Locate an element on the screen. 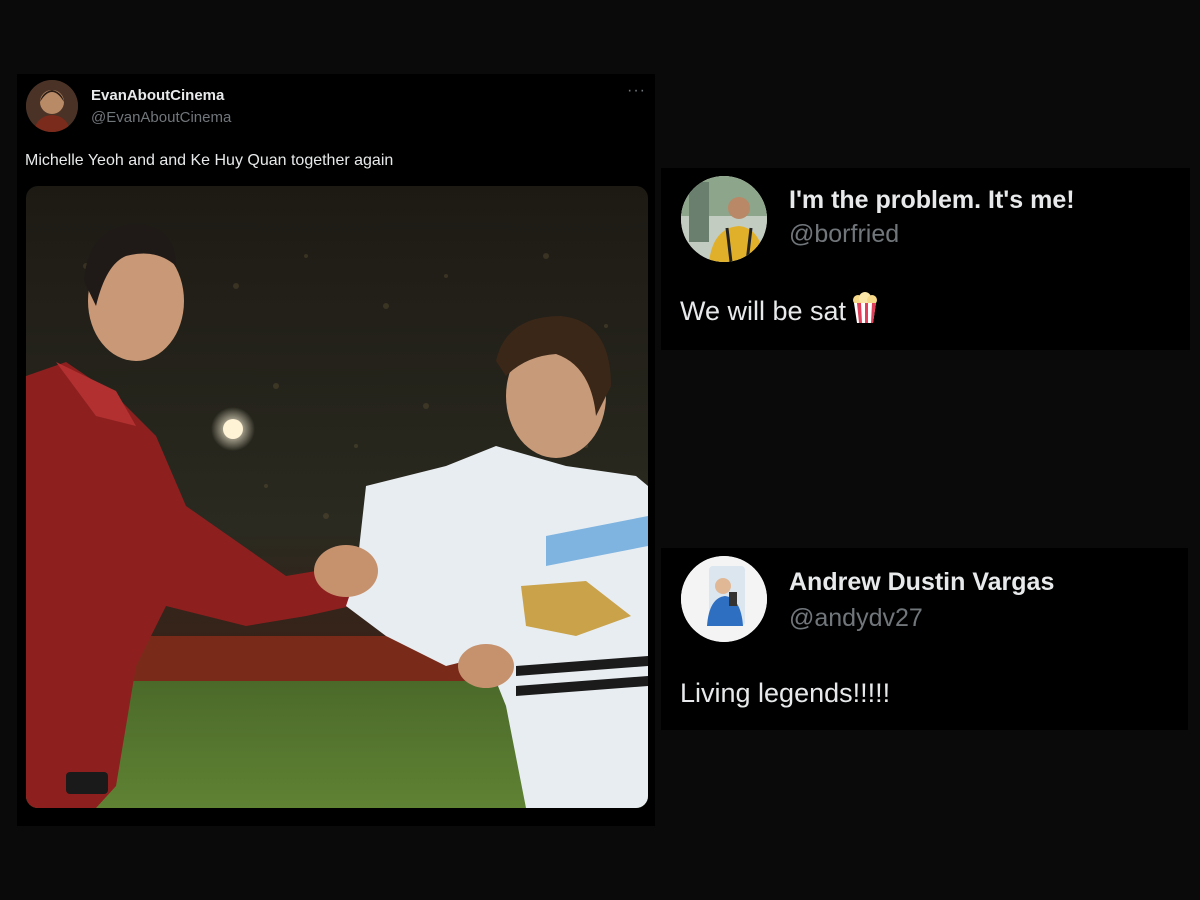 The height and width of the screenshot is (900, 1200). reply-author-name: Andrew Dustin Vargas is located at coordinates (921, 582).